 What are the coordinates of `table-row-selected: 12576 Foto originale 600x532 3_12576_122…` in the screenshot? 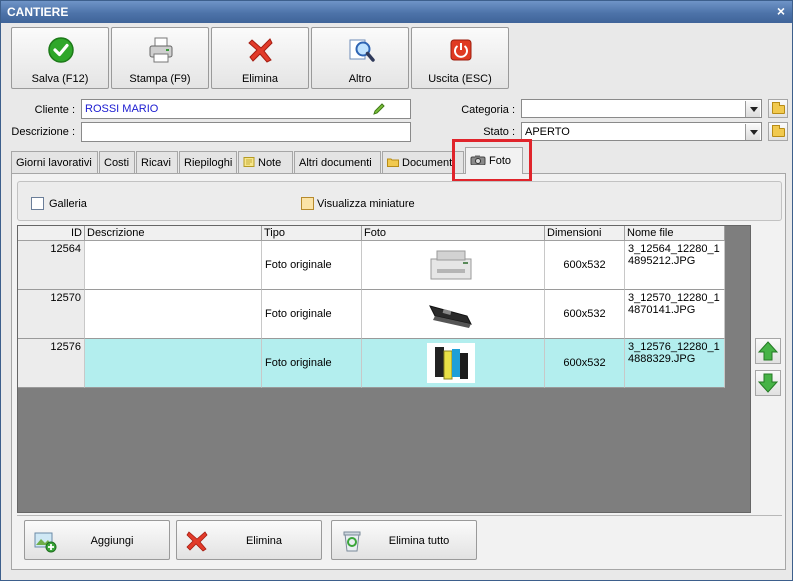 It's located at (371, 363).